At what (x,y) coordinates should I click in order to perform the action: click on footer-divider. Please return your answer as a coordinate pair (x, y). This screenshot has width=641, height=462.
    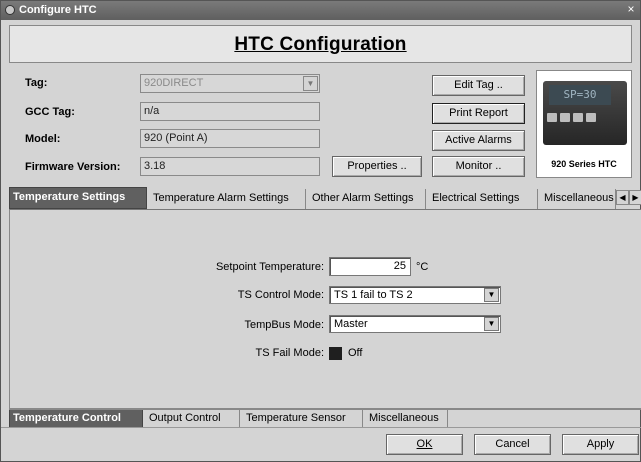
    Looking at the image, I should click on (321, 427).